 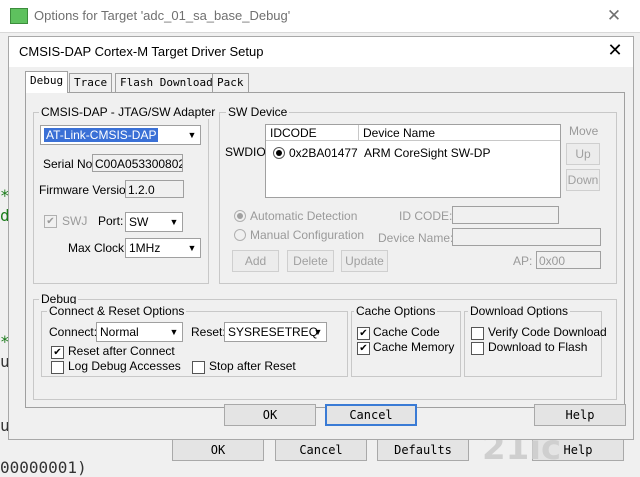 I want to click on reset-value: SYSRESETREQ, so click(x=273, y=332).